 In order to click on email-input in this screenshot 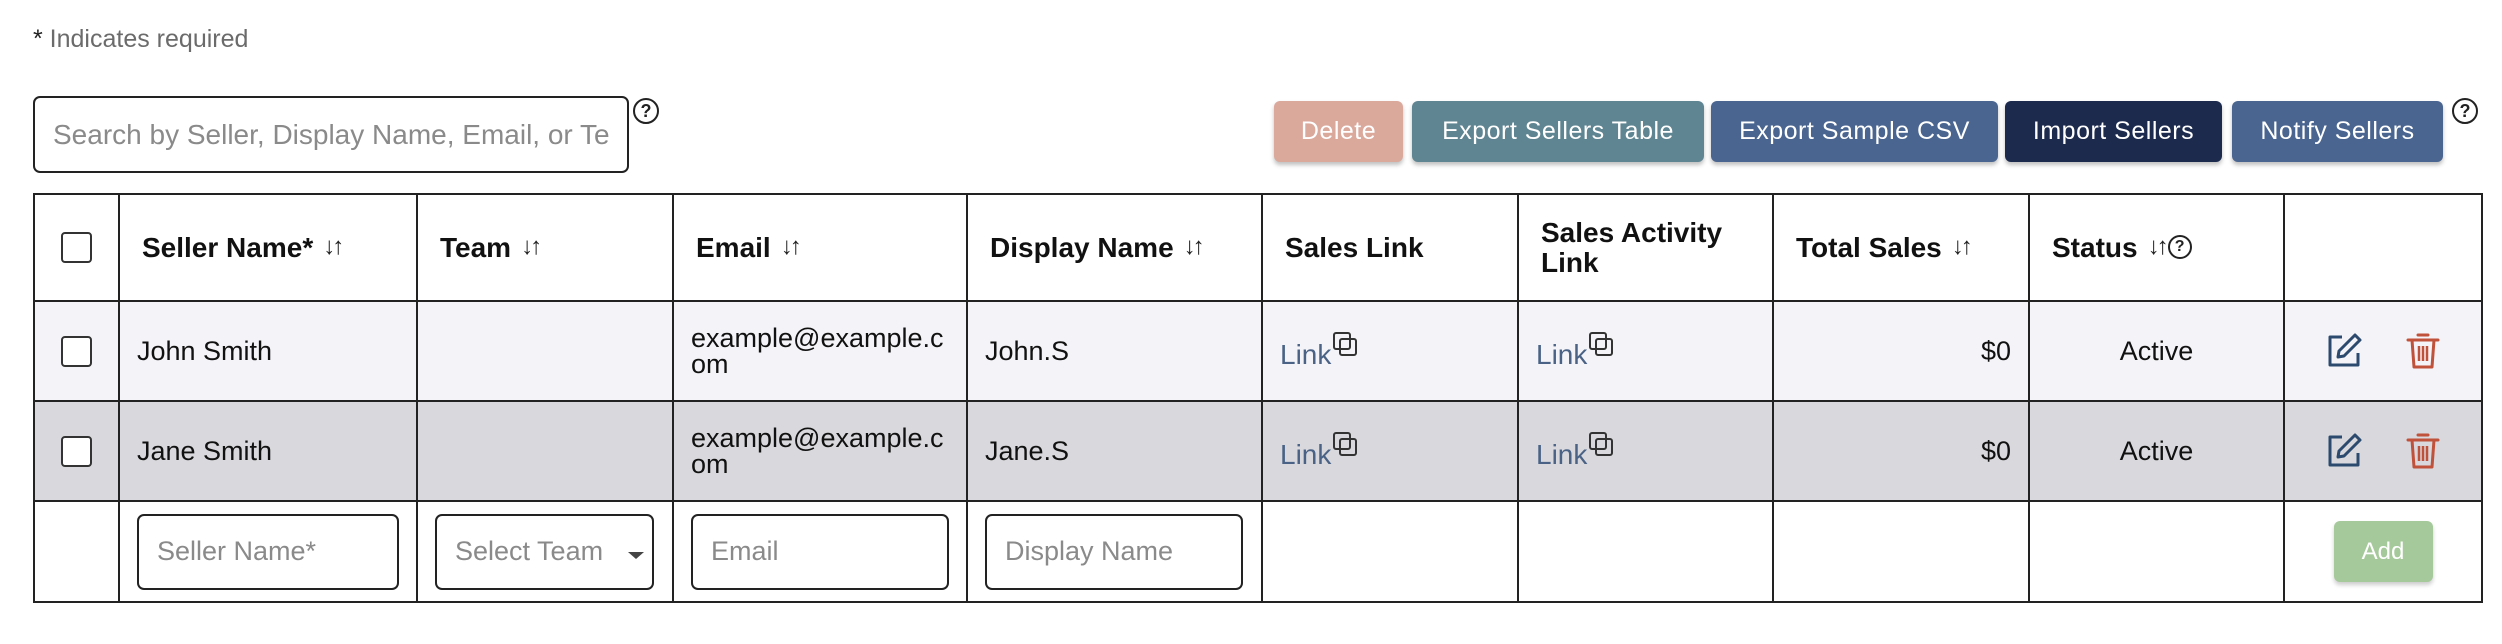, I will do `click(820, 551)`.